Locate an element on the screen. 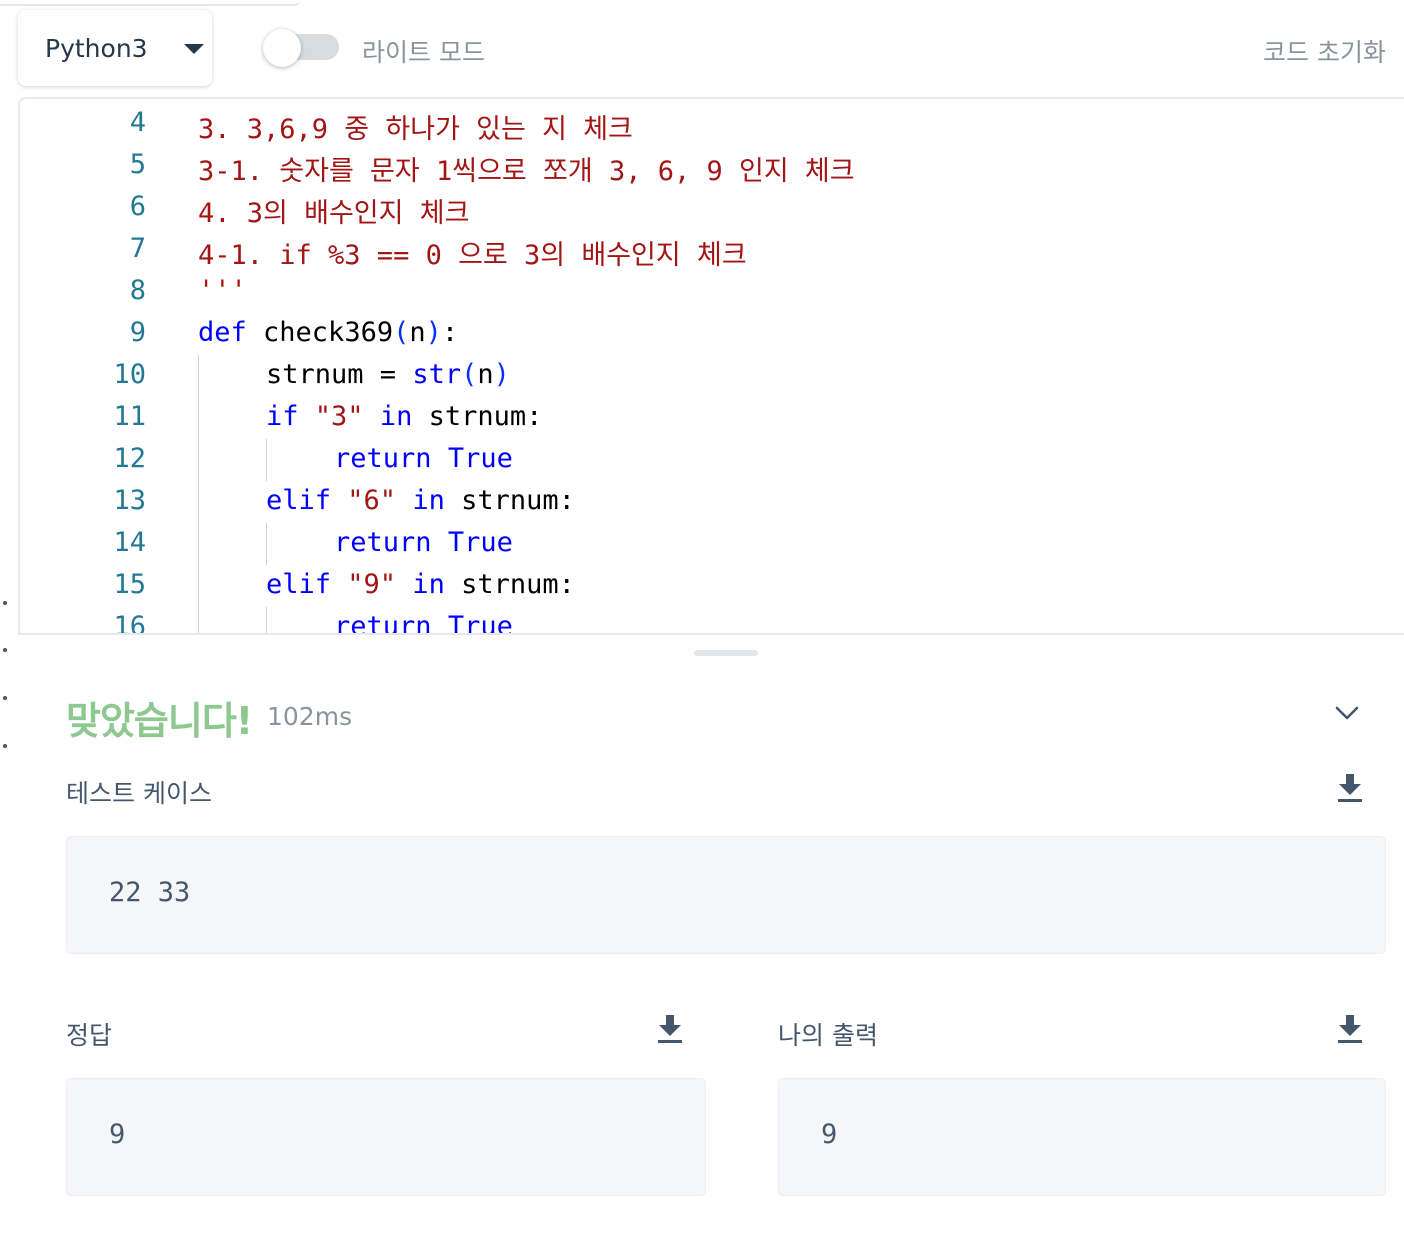  my-output-label: 나의 출력 is located at coordinates (828, 1035).